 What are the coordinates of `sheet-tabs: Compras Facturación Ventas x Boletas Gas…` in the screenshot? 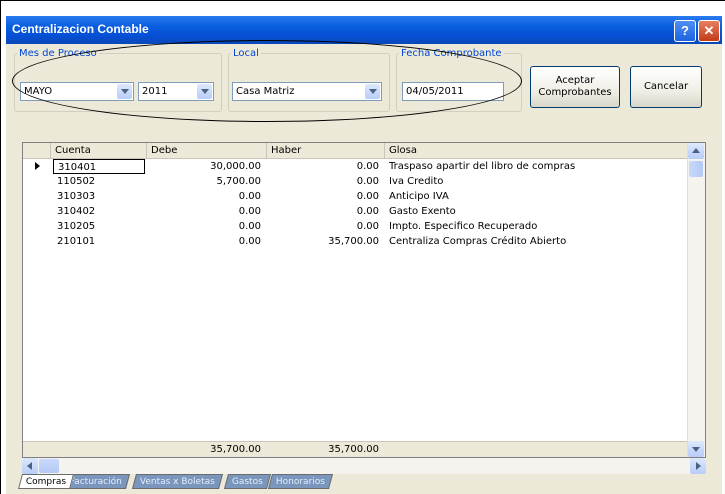 It's located at (368, 482).